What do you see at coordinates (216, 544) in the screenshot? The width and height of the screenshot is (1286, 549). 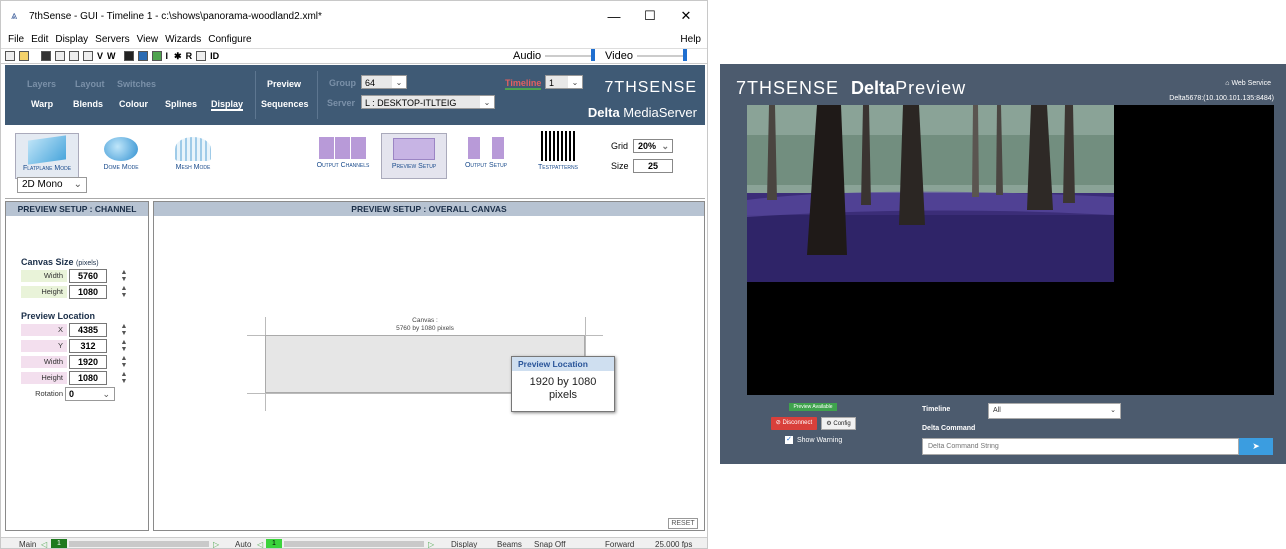 I see `main-forward-icon: ▷` at bounding box center [216, 544].